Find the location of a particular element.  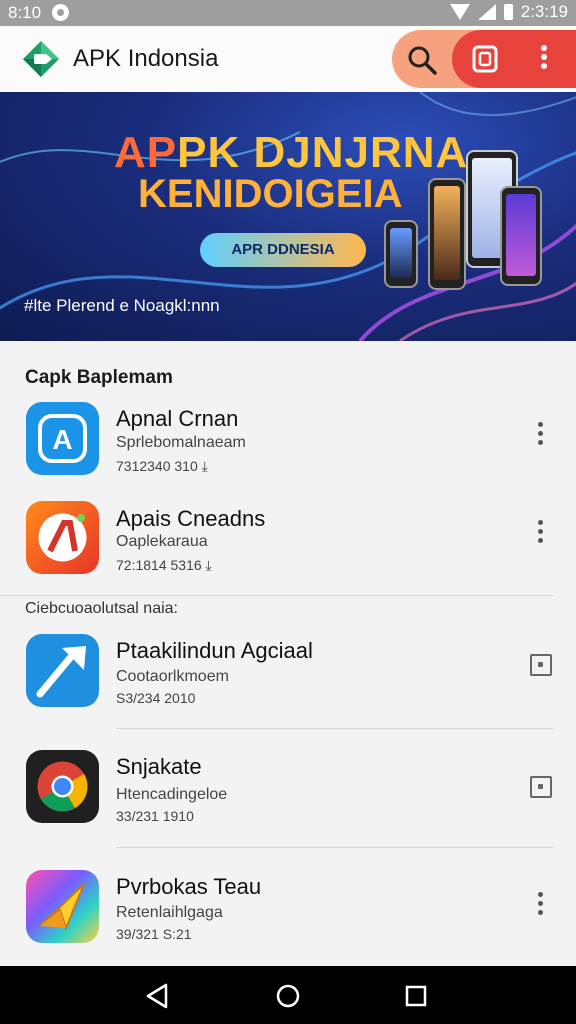

status-right: 2:3:19 is located at coordinates (508, 12).